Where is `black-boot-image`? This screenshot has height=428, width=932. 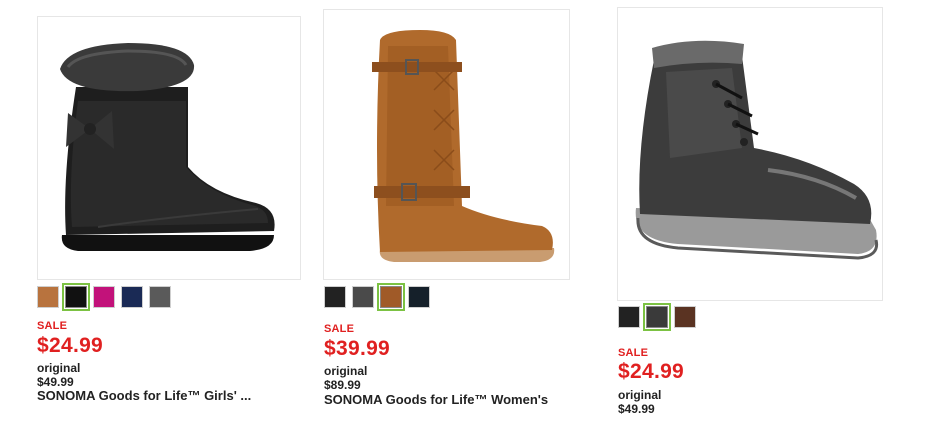 black-boot-image is located at coordinates (167, 147).